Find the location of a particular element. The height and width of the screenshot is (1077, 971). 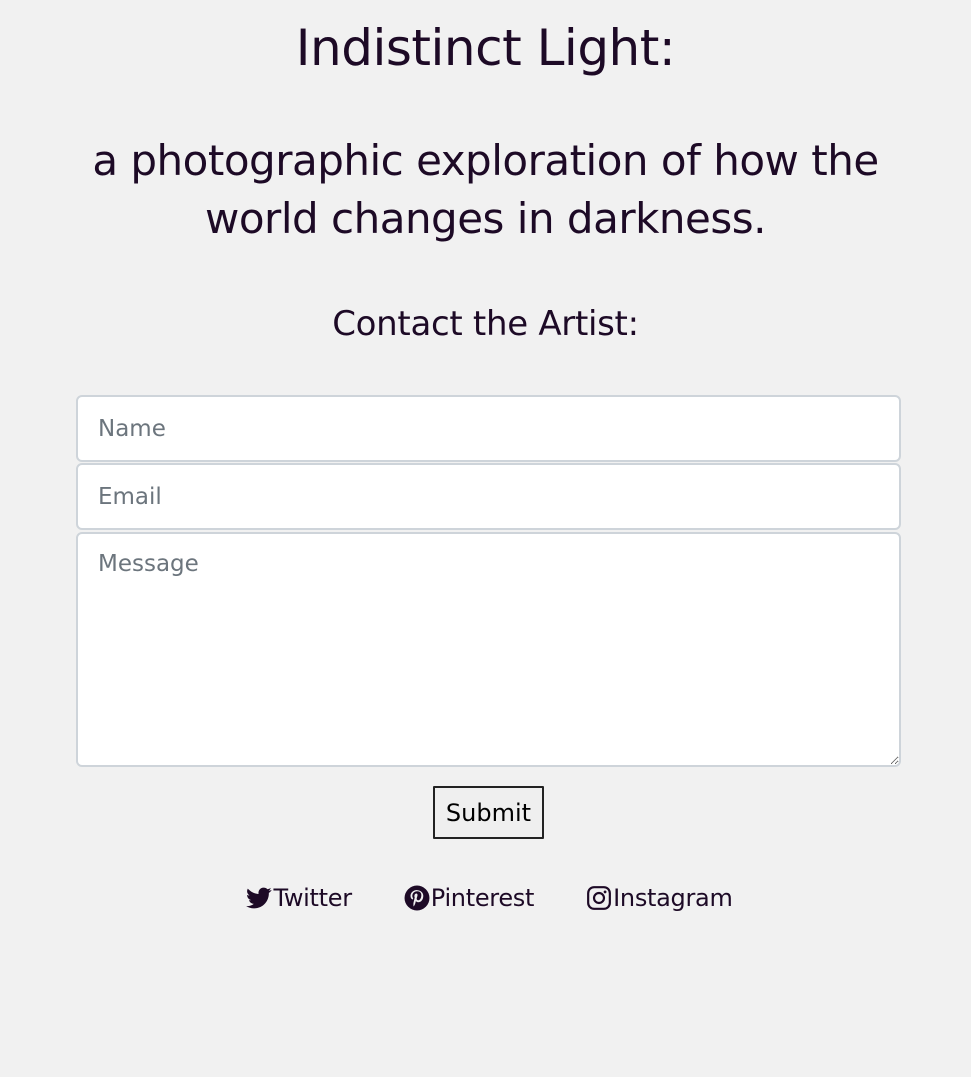

twitter-icon is located at coordinates (259, 898).